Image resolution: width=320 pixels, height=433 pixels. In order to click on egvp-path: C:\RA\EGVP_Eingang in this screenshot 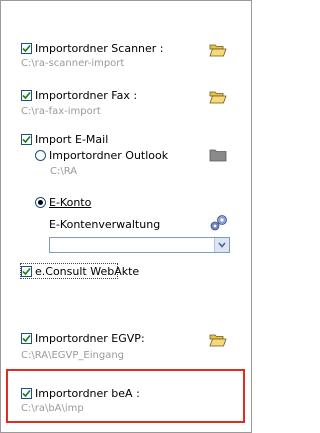, I will do `click(73, 355)`.